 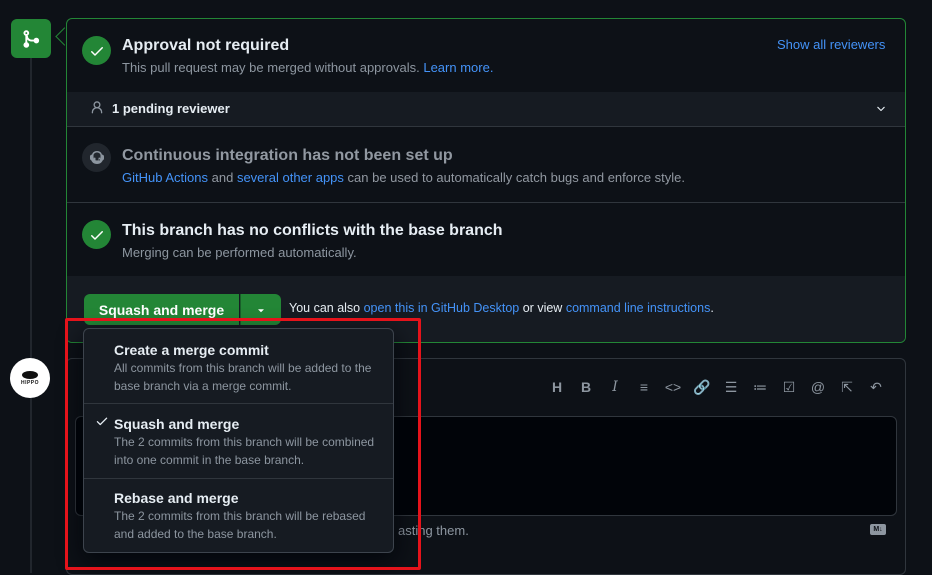 What do you see at coordinates (206, 45) in the screenshot?
I see `approval-title: Approval not required` at bounding box center [206, 45].